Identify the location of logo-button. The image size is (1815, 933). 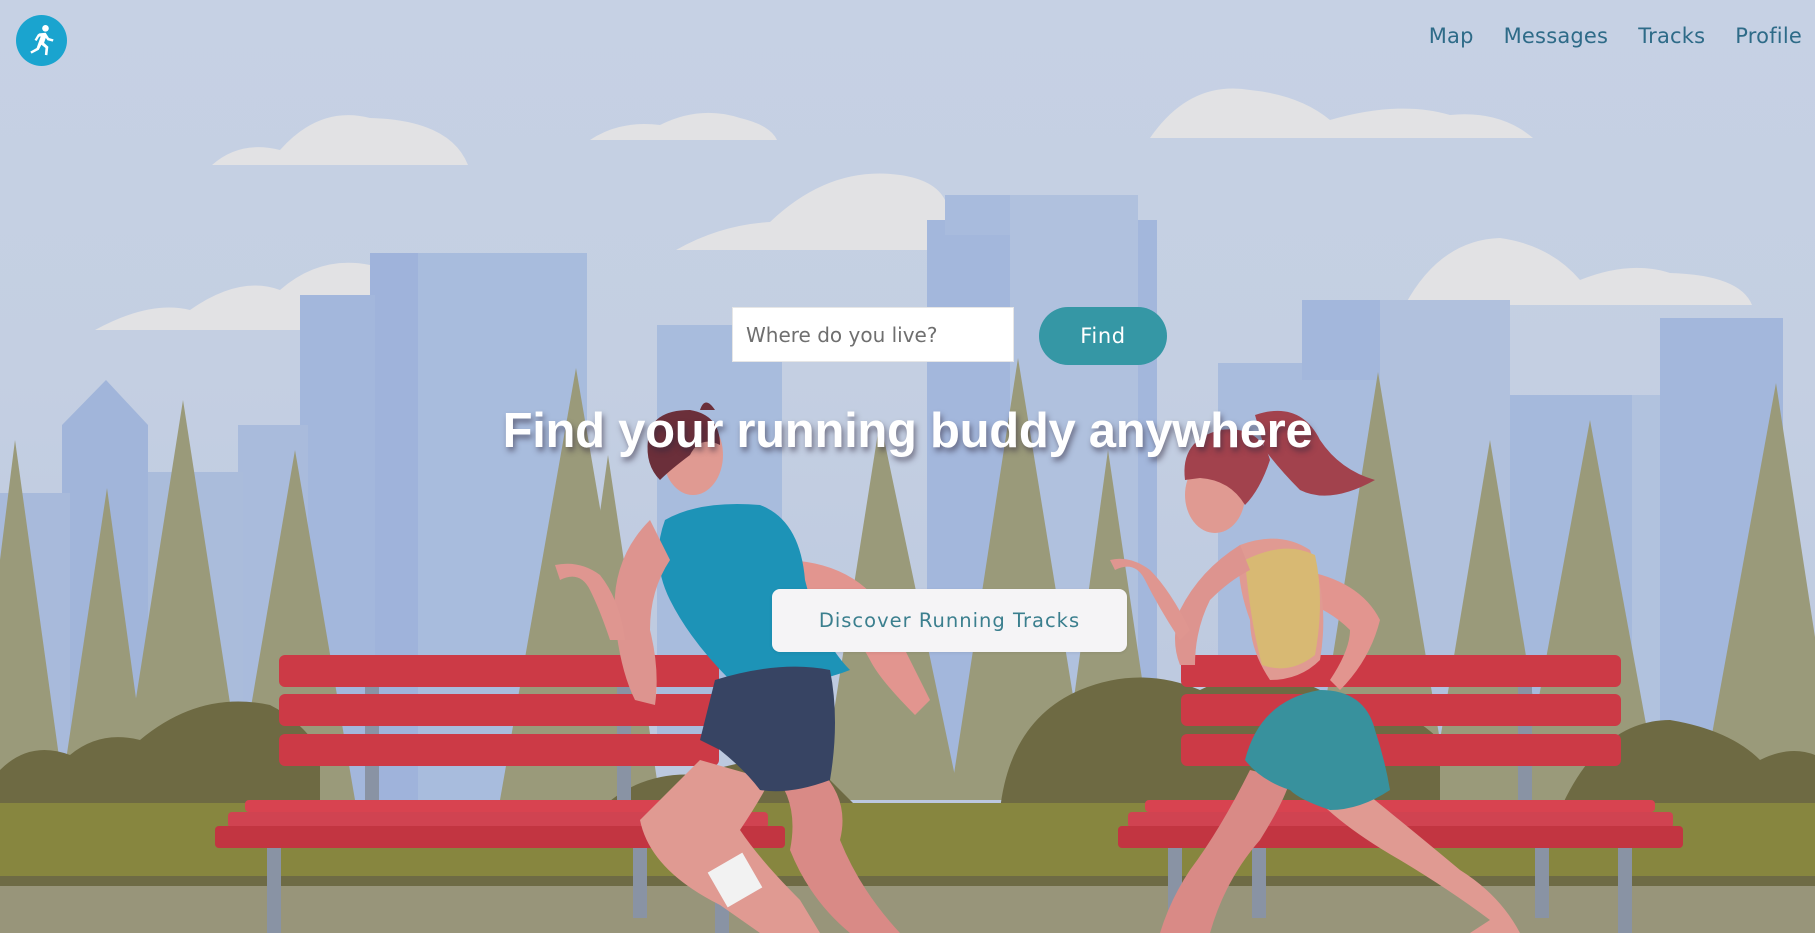
(41, 40).